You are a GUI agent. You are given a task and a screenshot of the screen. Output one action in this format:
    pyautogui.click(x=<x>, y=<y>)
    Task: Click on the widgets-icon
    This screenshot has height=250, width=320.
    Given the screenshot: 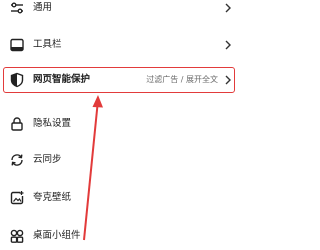 What is the action you would take?
    pyautogui.click(x=17, y=236)
    